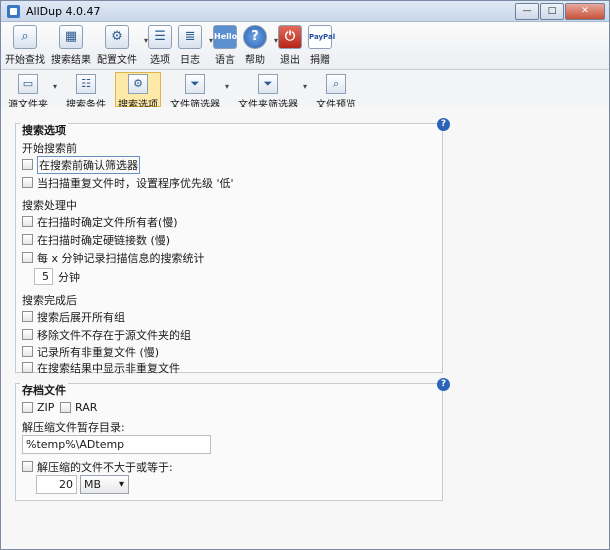 The image size is (610, 550). Describe the element at coordinates (225, 37) in the screenshot. I see `language-icon: Hello` at that location.